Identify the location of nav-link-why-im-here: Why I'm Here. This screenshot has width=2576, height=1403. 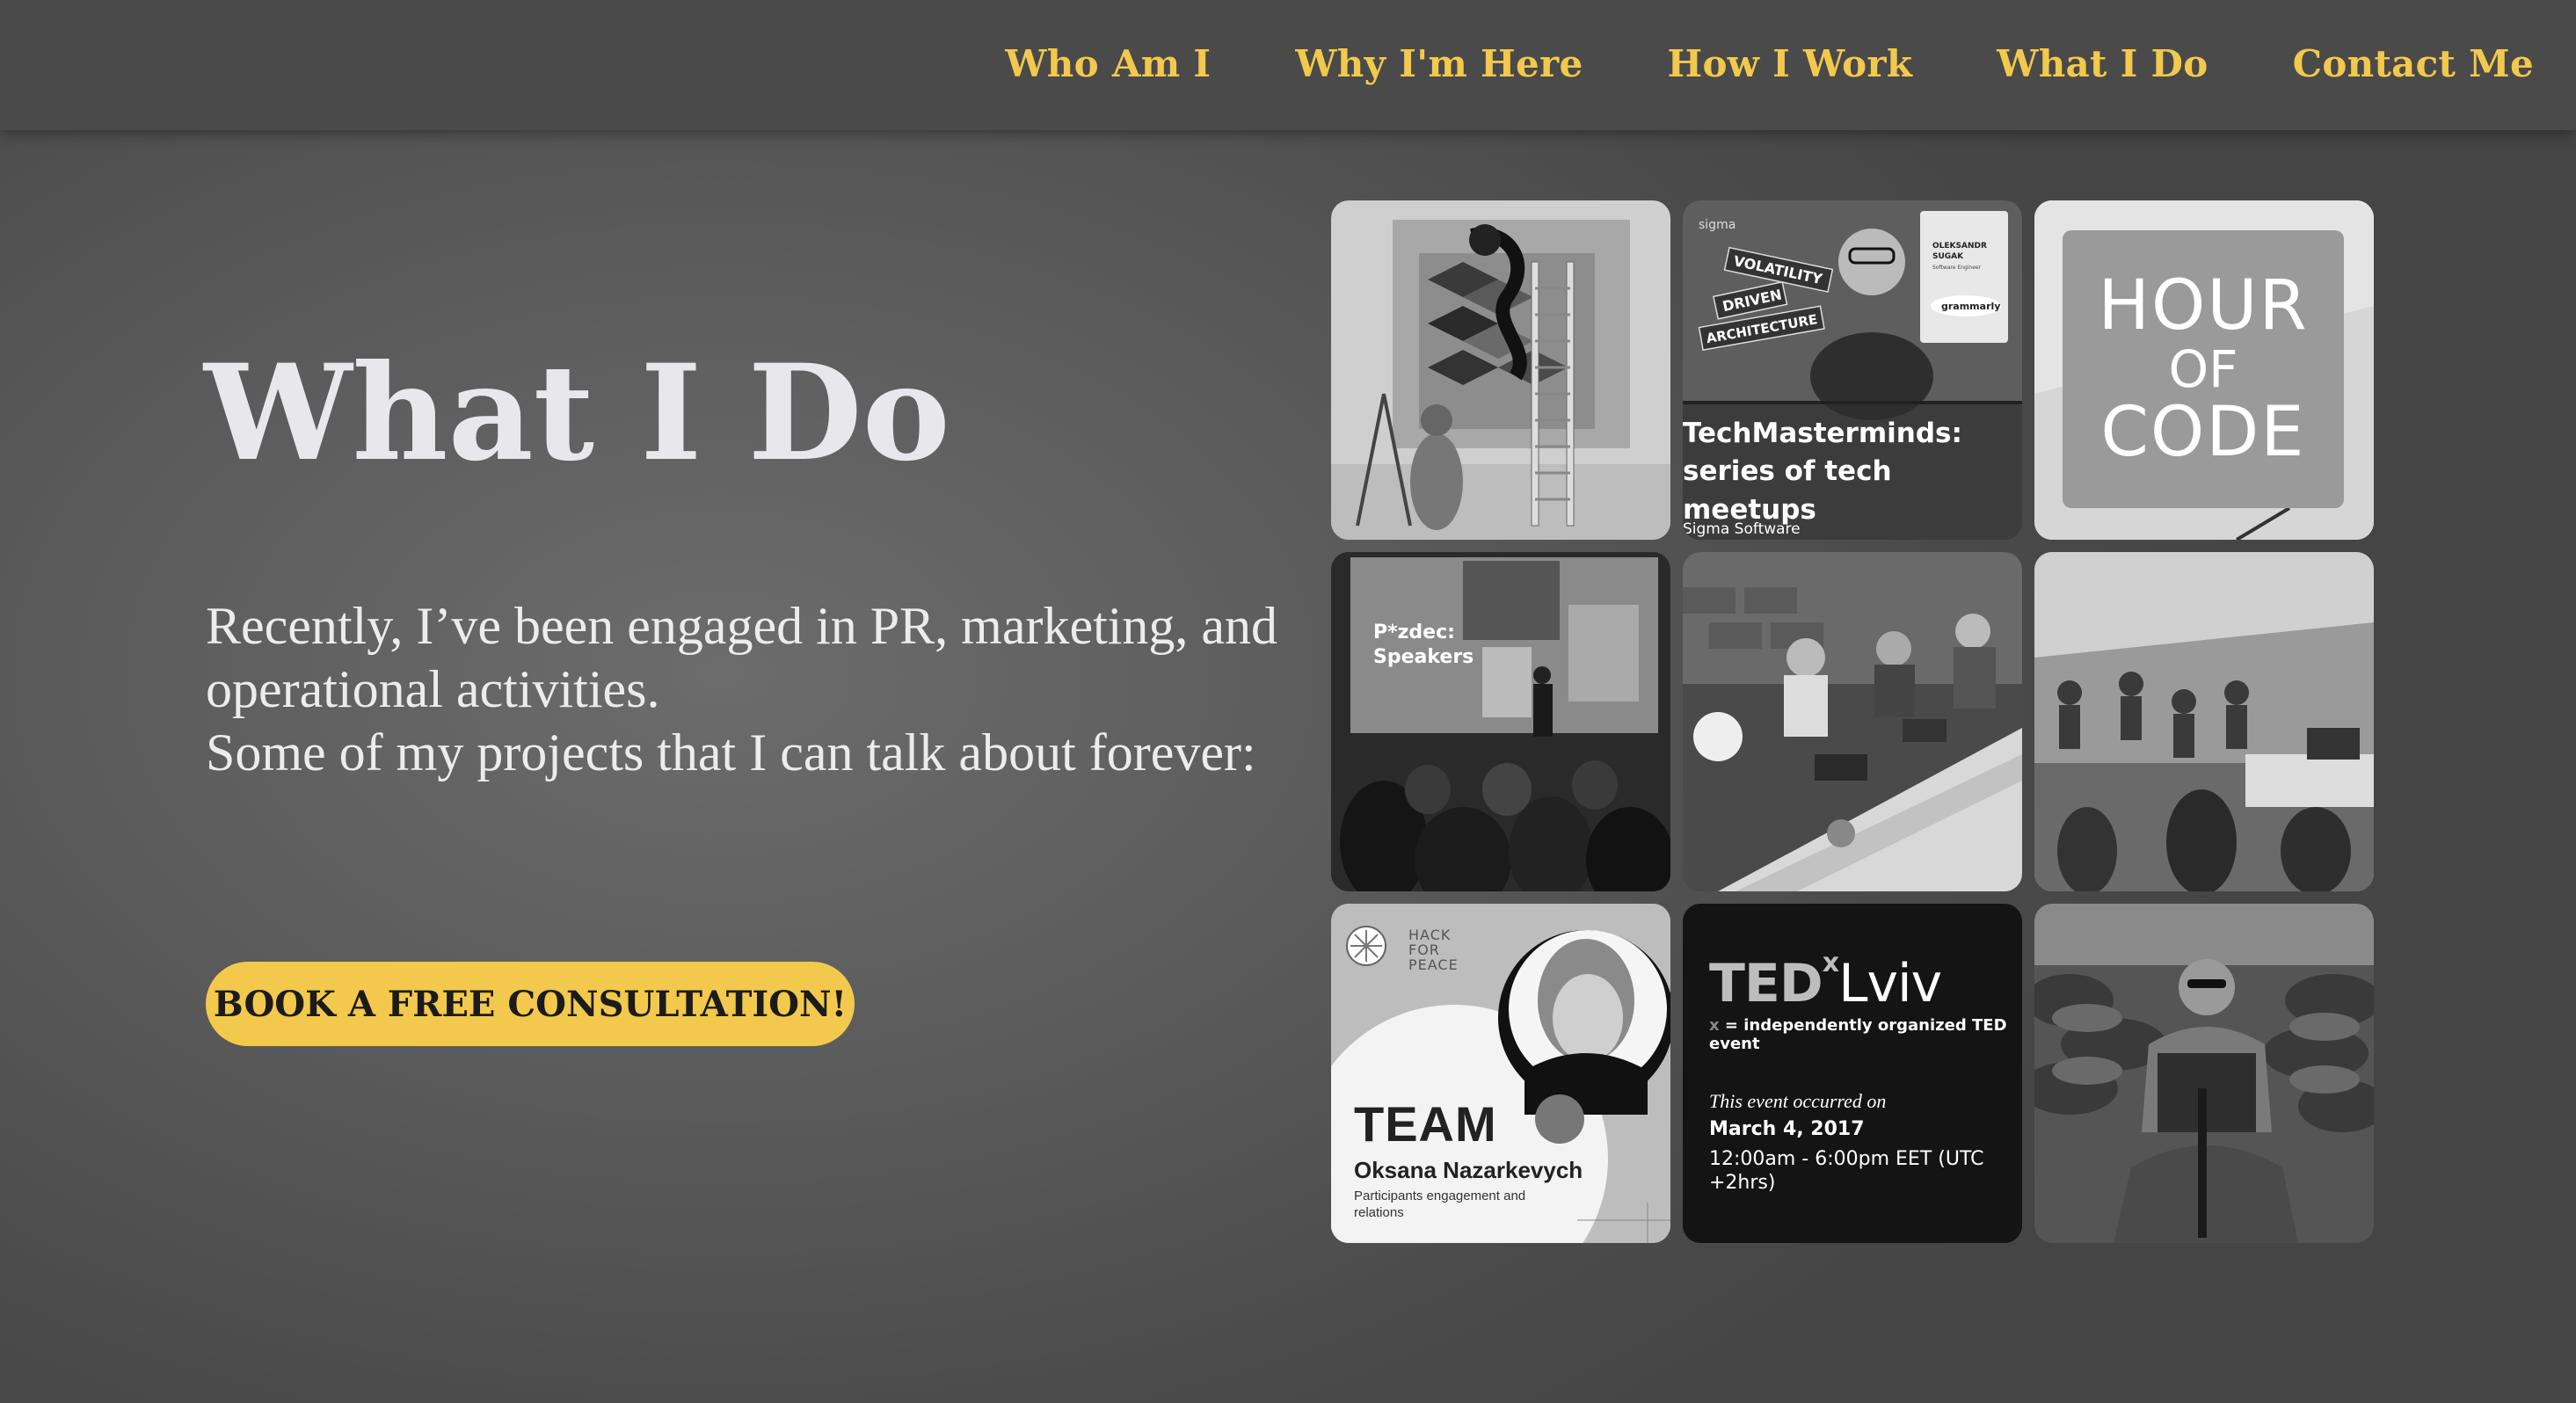
(1439, 64).